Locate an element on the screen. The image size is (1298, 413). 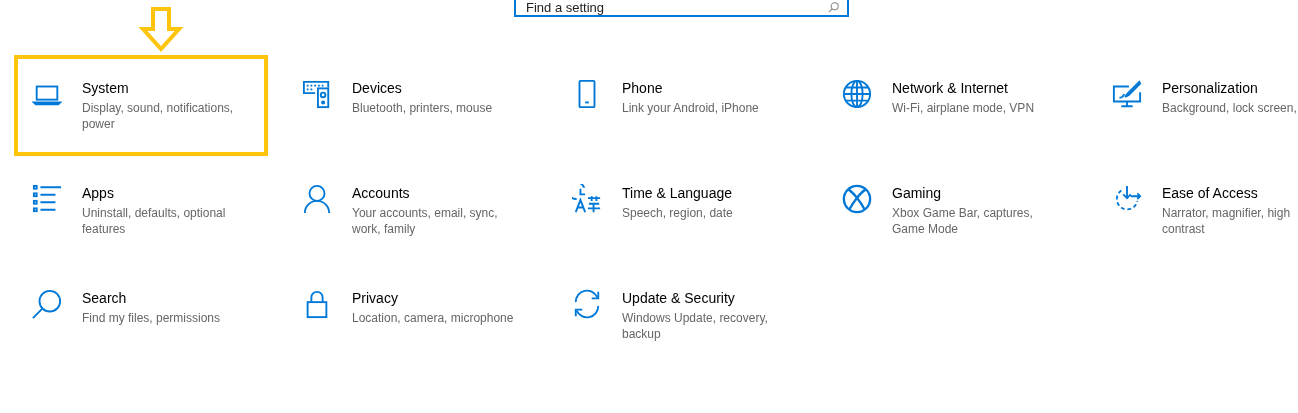
tile-description: Display, sound, notifications, power is located at coordinates (158, 116).